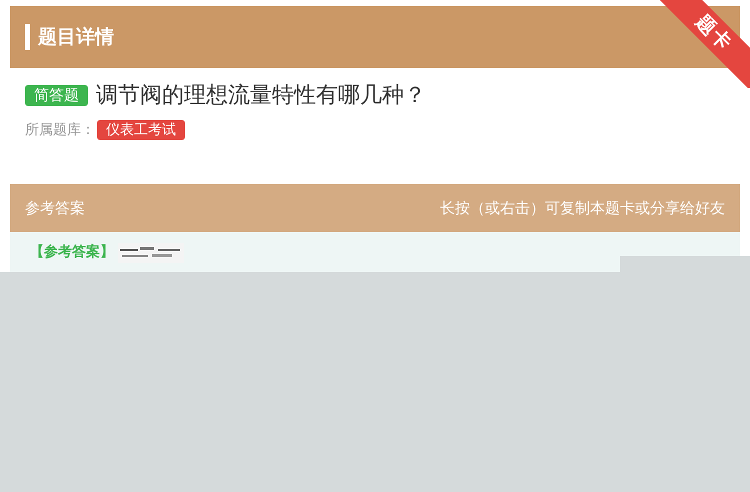  What do you see at coordinates (582, 208) in the screenshot?
I see `share-hint: 长按（或右击）可复制本题卡或分享给好友` at bounding box center [582, 208].